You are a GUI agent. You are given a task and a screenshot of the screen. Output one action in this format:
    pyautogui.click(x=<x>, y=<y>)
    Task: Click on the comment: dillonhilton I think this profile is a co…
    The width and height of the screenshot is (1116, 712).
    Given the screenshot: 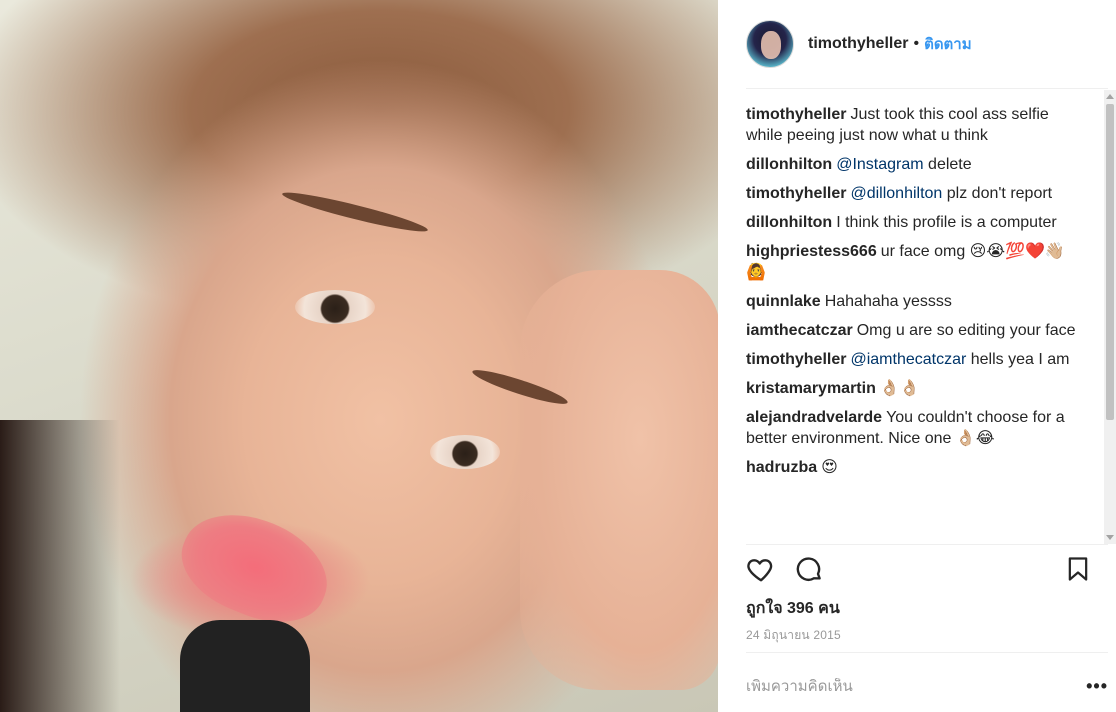 What is the action you would take?
    pyautogui.click(x=917, y=222)
    